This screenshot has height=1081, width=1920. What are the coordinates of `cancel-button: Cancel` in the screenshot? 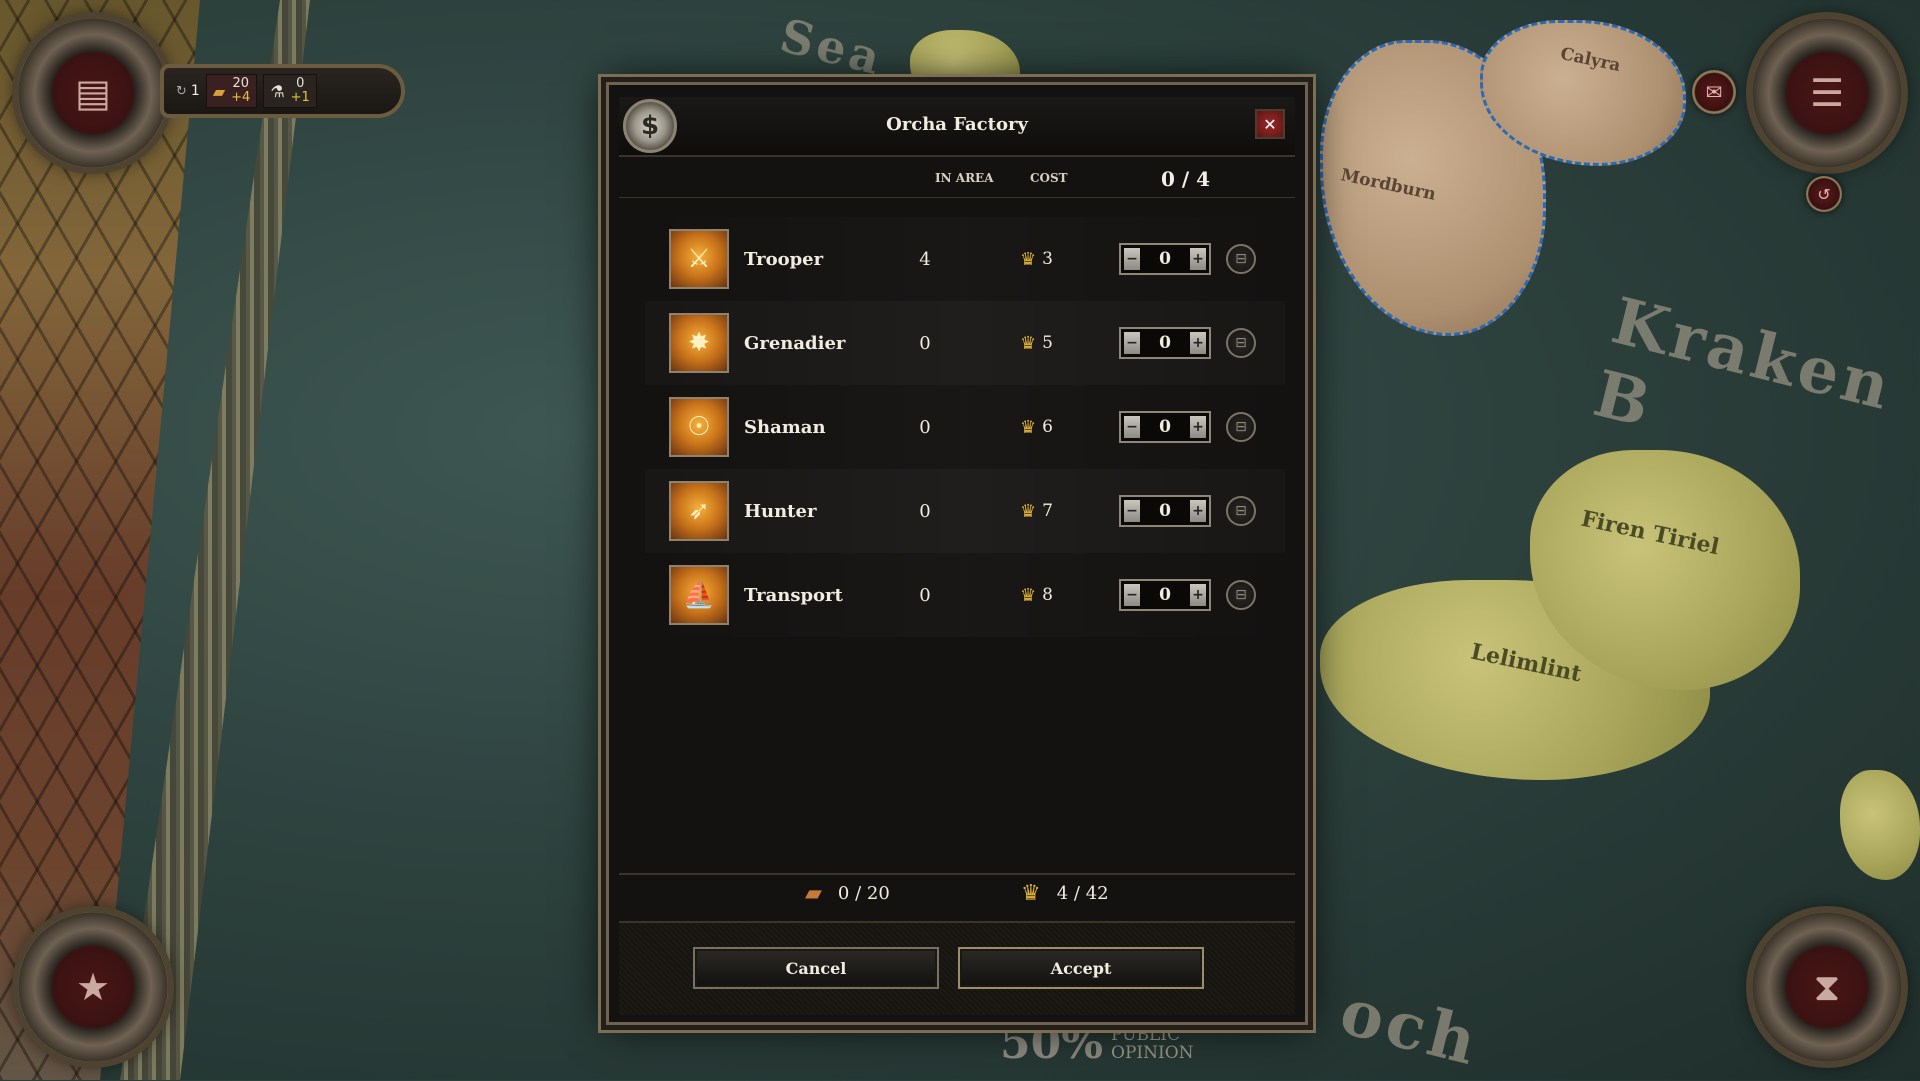 It's located at (816, 968).